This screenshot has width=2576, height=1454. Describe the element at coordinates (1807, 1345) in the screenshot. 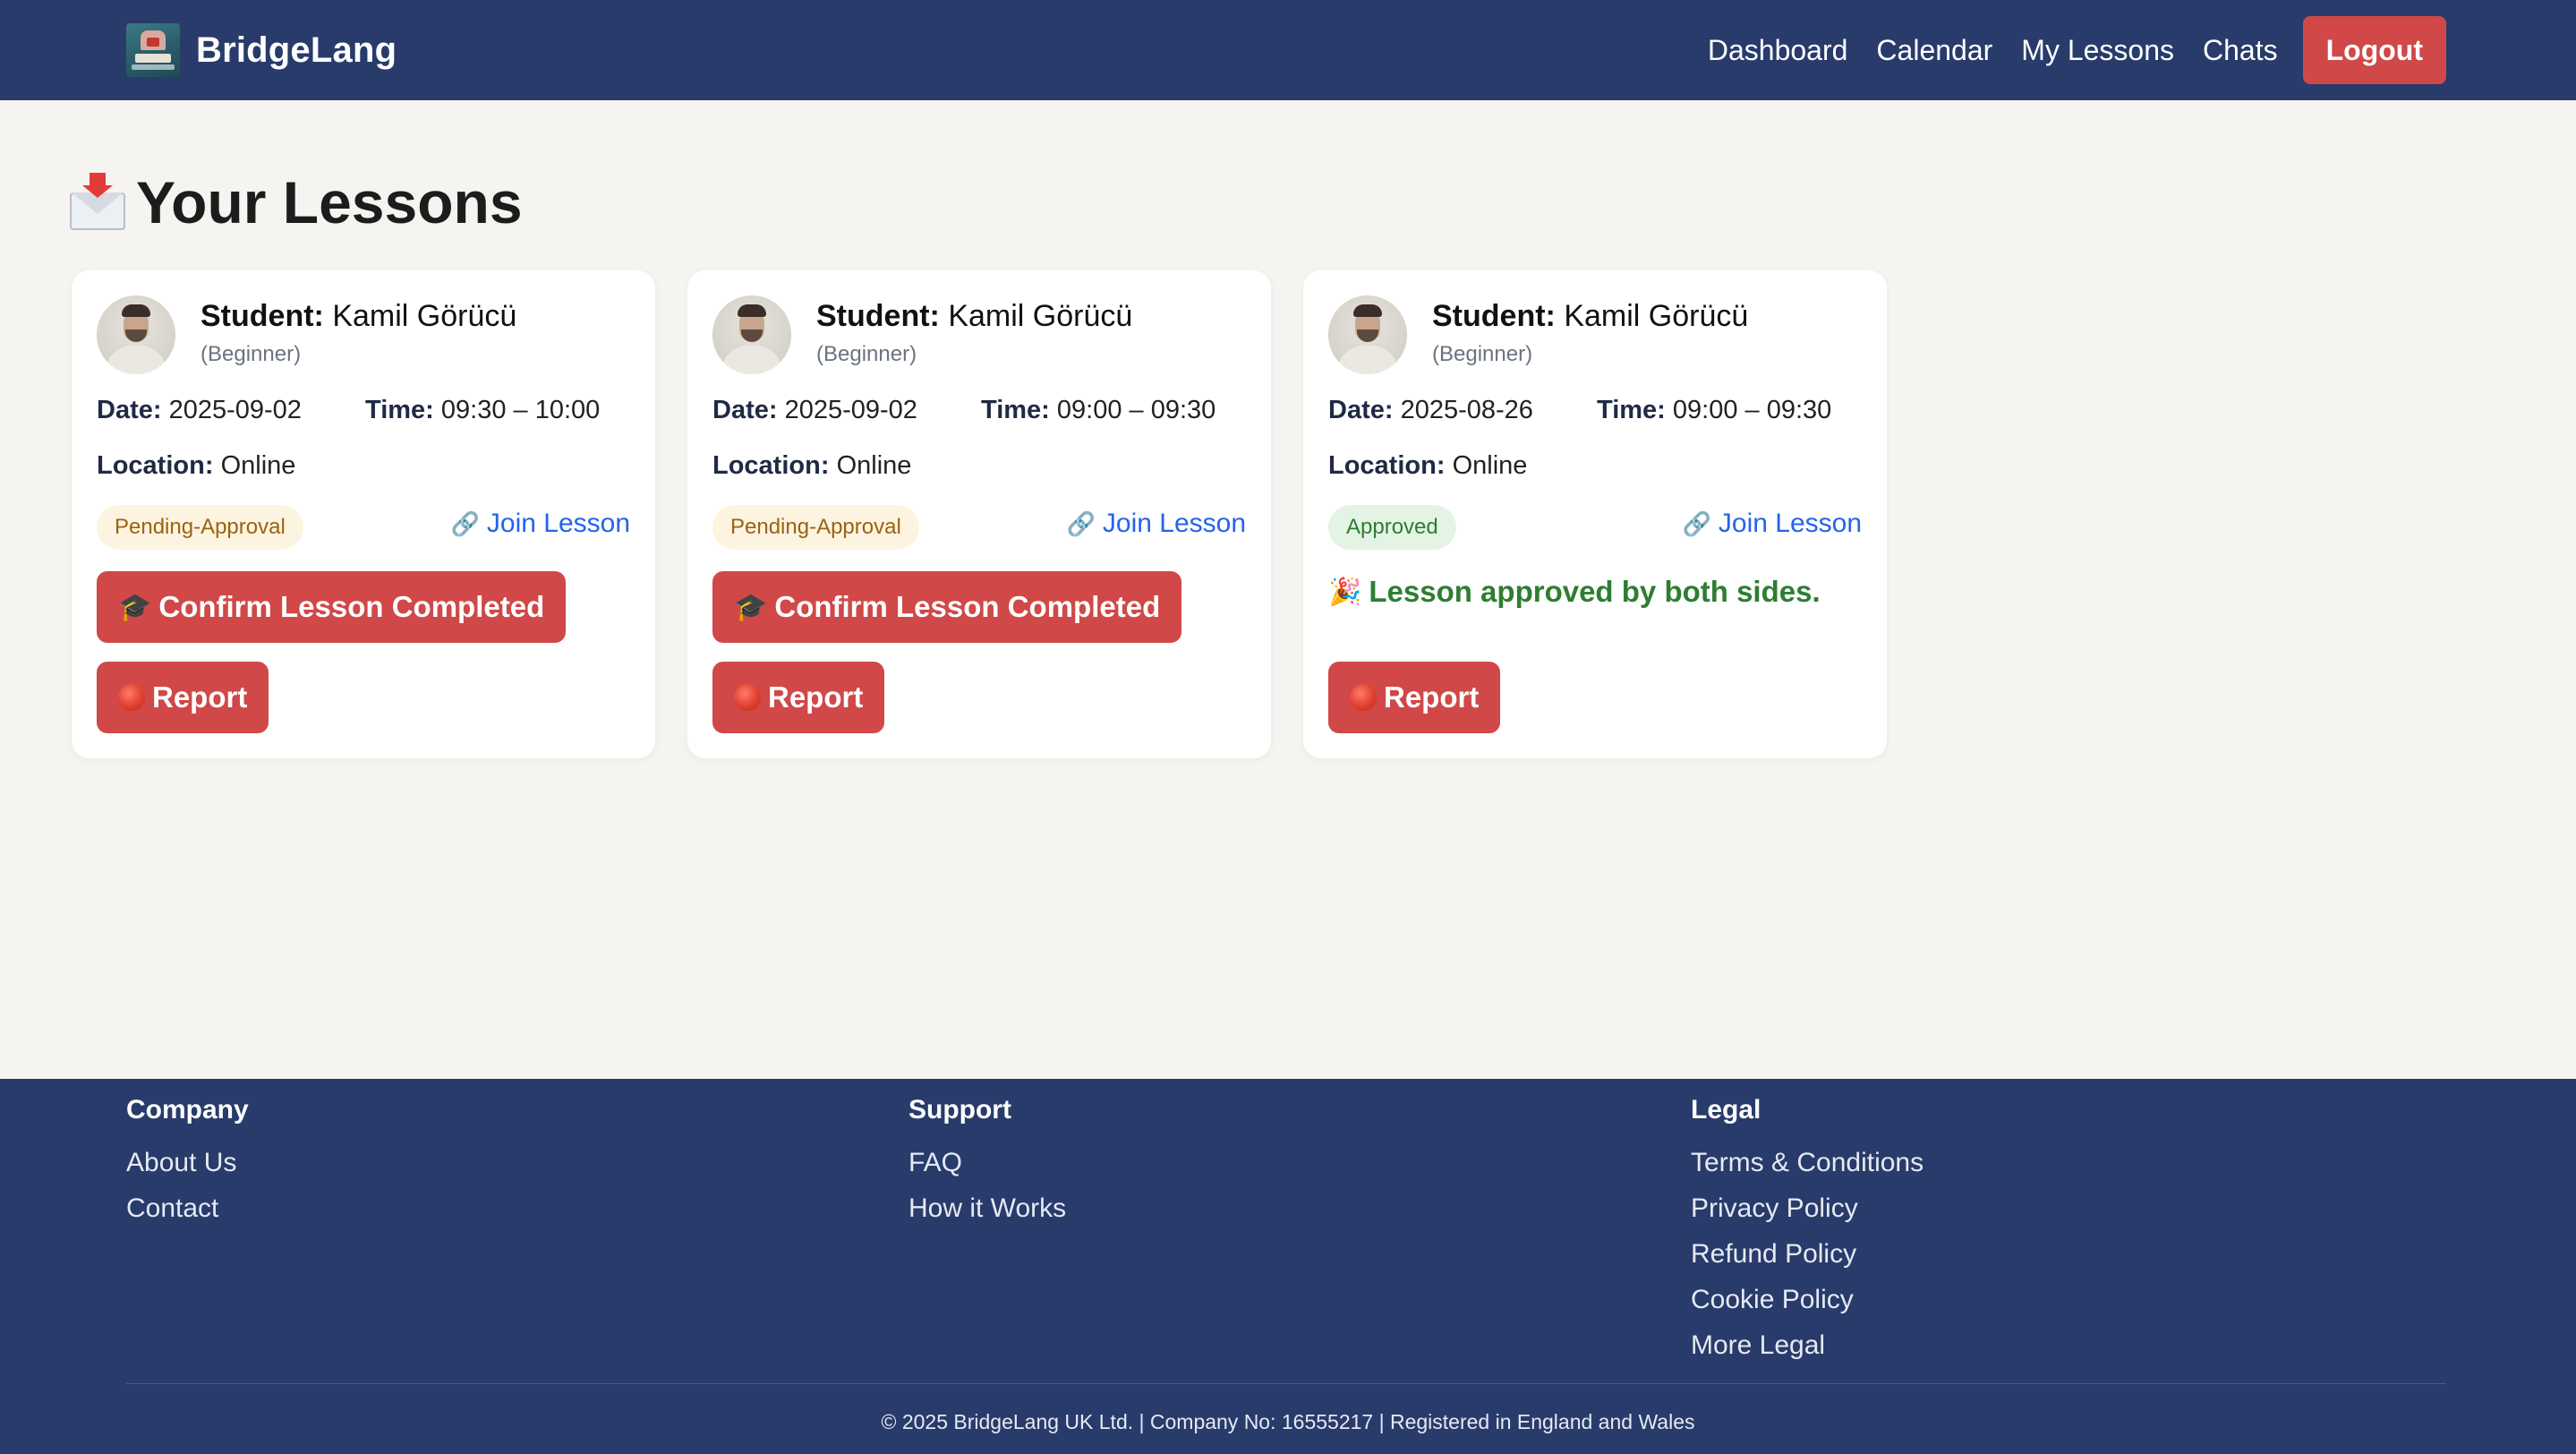

I see `footer-link-more-legal: More Legal` at that location.